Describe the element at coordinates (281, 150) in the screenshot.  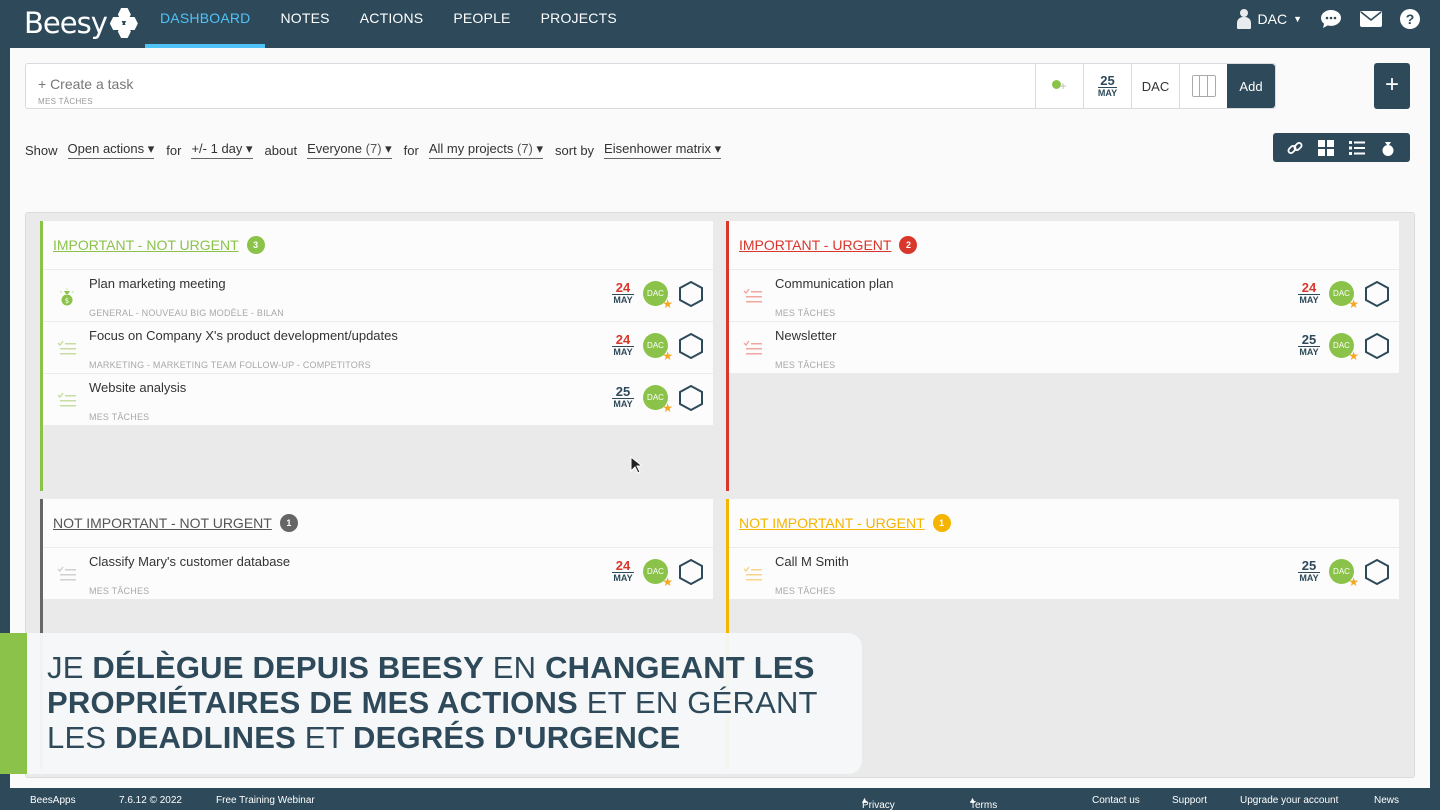
I see `filter-about-label: about` at that location.